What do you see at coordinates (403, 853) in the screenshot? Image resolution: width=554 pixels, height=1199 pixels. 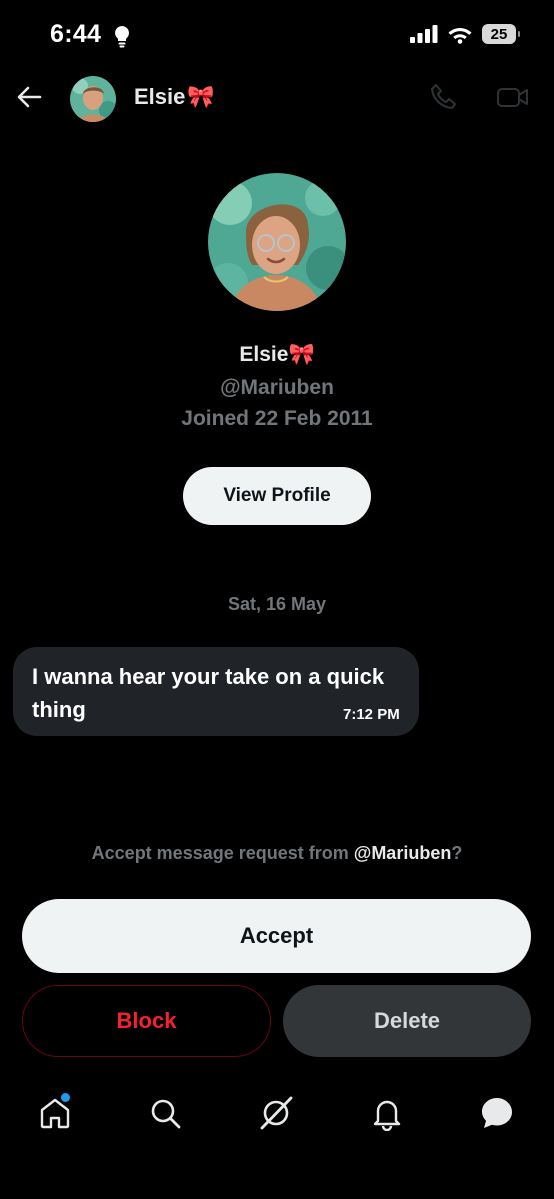 I see `request-handle: @Mariuben` at bounding box center [403, 853].